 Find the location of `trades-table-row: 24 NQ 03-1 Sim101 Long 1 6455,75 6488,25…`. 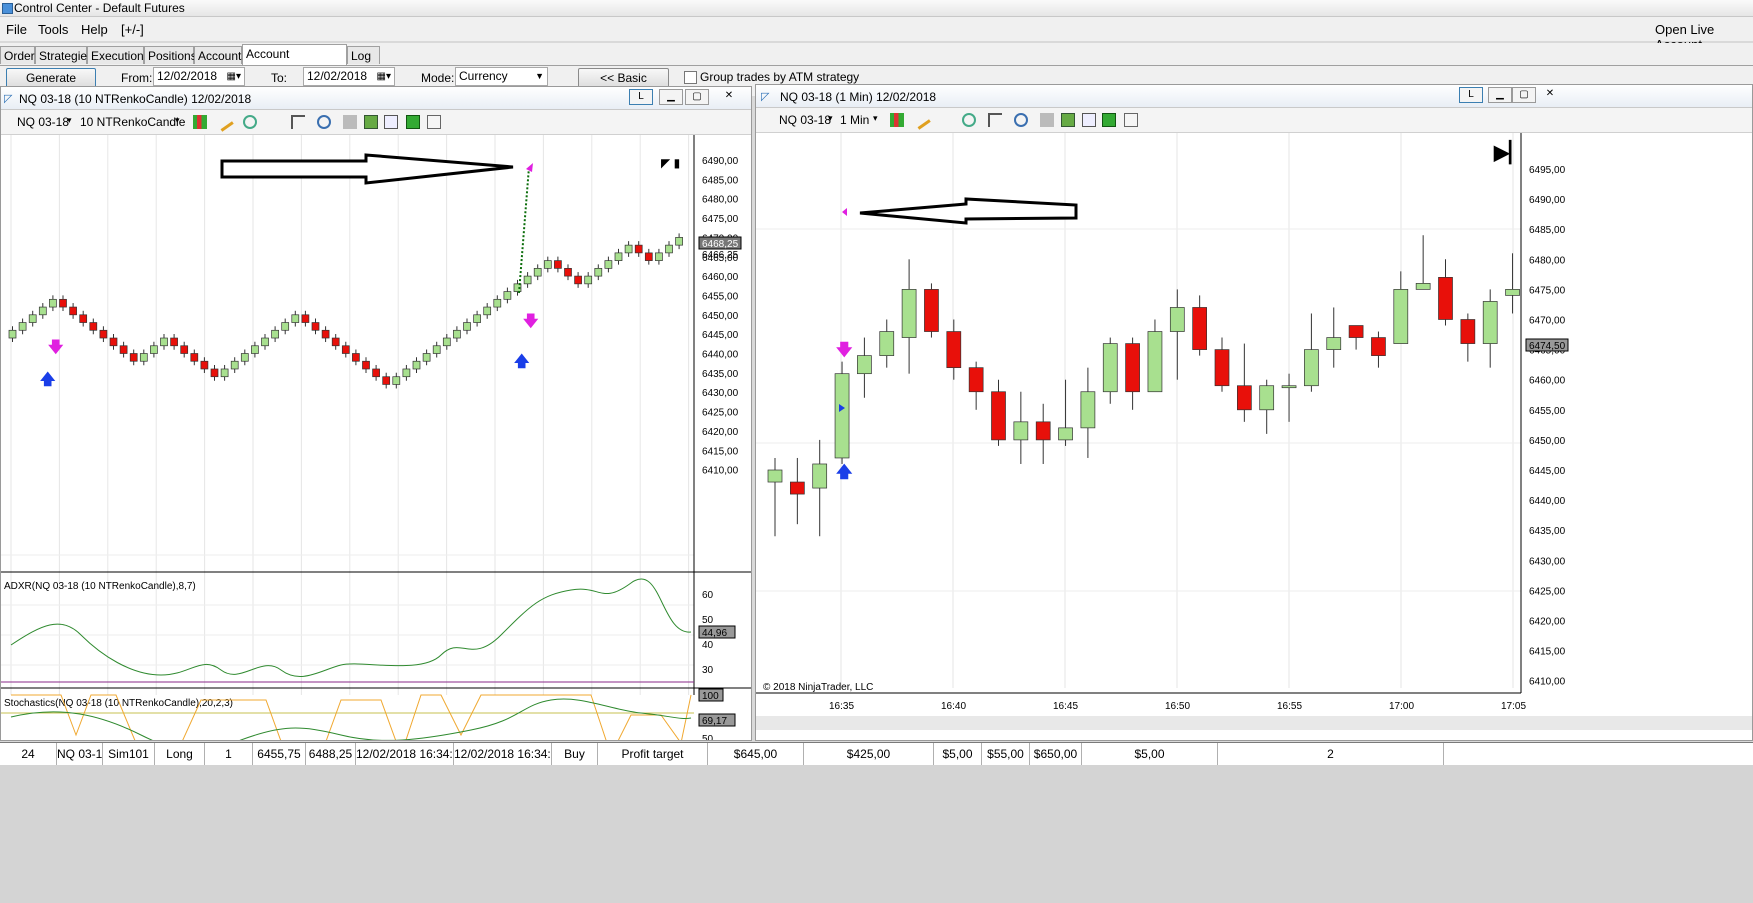

trades-table-row: 24 NQ 03-1 Sim101 Long 1 6455,75 6488,25… is located at coordinates (876, 754).